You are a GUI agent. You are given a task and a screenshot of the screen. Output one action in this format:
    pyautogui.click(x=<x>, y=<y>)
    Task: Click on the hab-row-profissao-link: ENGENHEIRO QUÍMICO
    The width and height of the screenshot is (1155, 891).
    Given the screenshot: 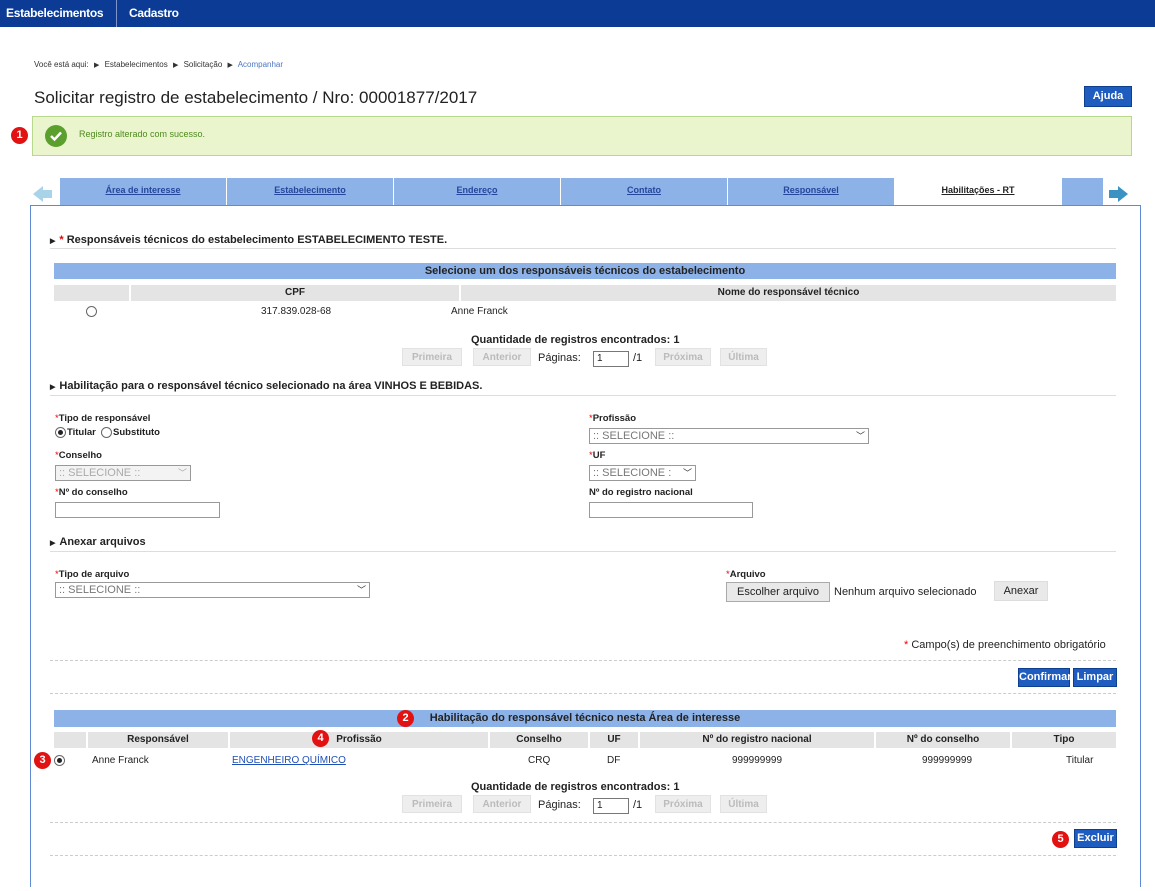 What is the action you would take?
    pyautogui.click(x=289, y=760)
    